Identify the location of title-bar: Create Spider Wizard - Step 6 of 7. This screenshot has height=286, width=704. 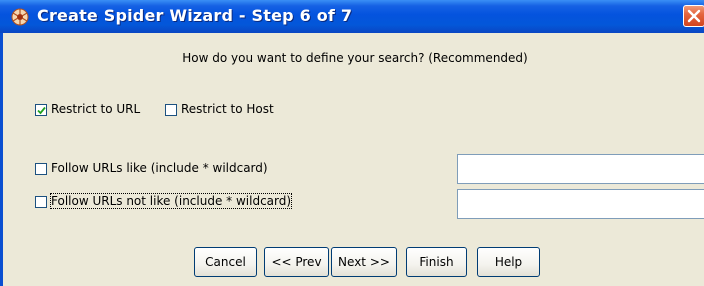
(352, 16).